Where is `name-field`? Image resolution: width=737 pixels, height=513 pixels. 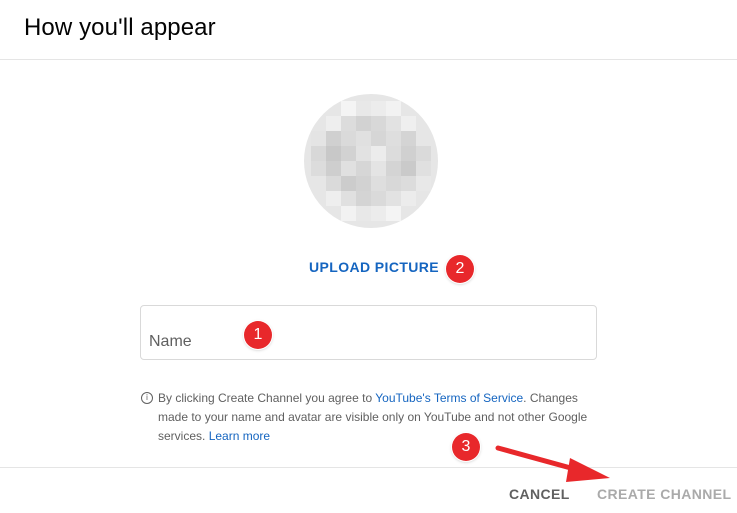
name-field is located at coordinates (368, 332).